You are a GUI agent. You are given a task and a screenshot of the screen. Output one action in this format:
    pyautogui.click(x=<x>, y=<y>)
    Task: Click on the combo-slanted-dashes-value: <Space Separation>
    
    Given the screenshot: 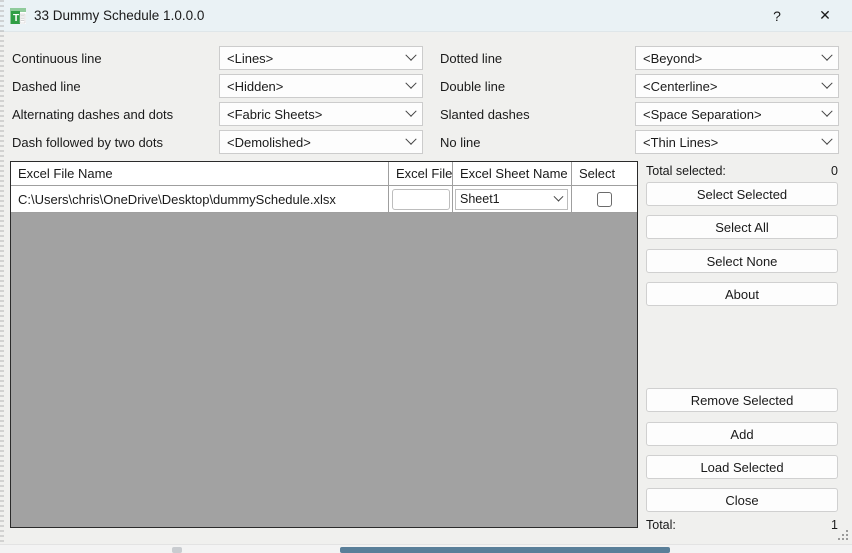 What is the action you would take?
    pyautogui.click(x=702, y=114)
    